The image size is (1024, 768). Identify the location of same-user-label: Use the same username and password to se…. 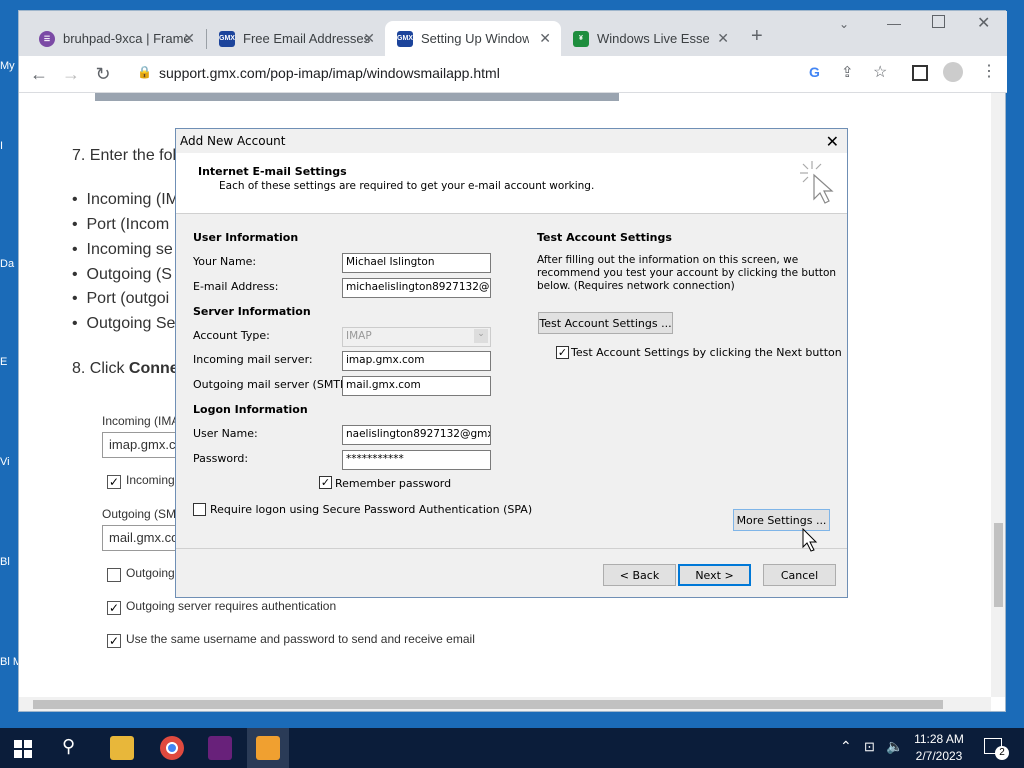
(300, 639).